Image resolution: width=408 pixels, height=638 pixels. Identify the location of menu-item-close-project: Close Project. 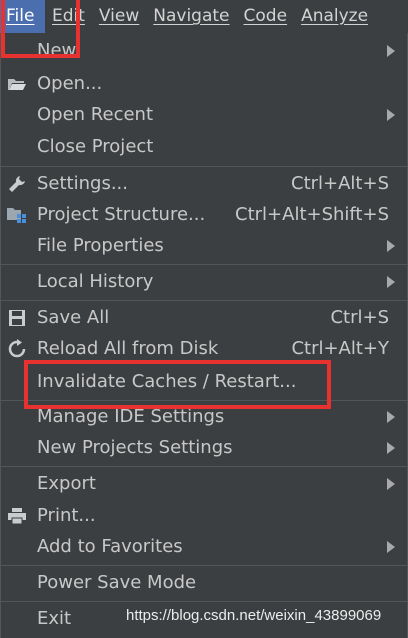
(204, 146).